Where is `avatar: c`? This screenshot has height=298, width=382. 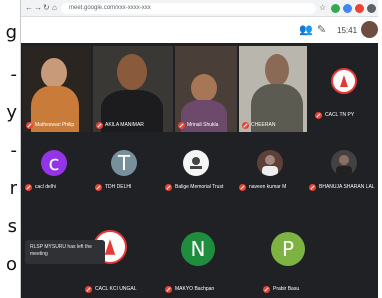
avatar: c is located at coordinates (54, 163).